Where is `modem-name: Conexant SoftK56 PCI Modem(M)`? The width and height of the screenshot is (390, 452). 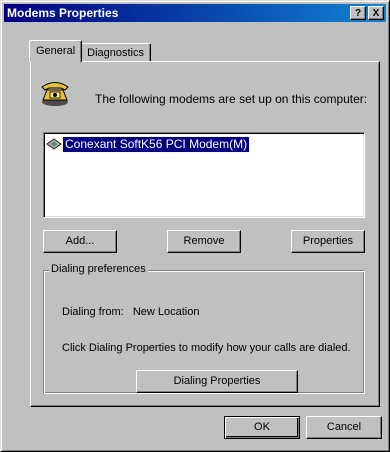
modem-name: Conexant SoftK56 PCI Modem(M) is located at coordinates (156, 144).